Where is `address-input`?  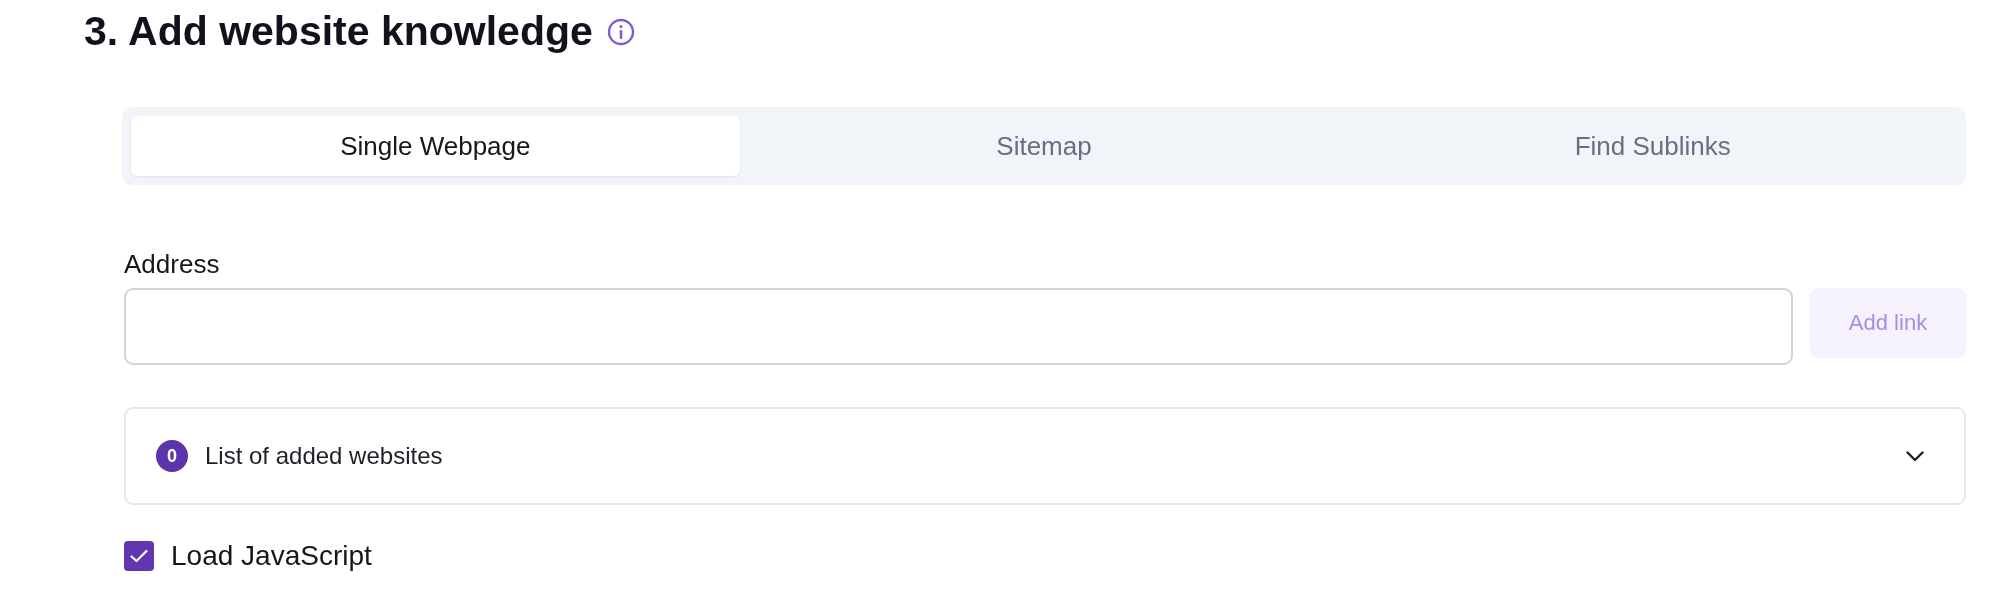
address-input is located at coordinates (958, 326).